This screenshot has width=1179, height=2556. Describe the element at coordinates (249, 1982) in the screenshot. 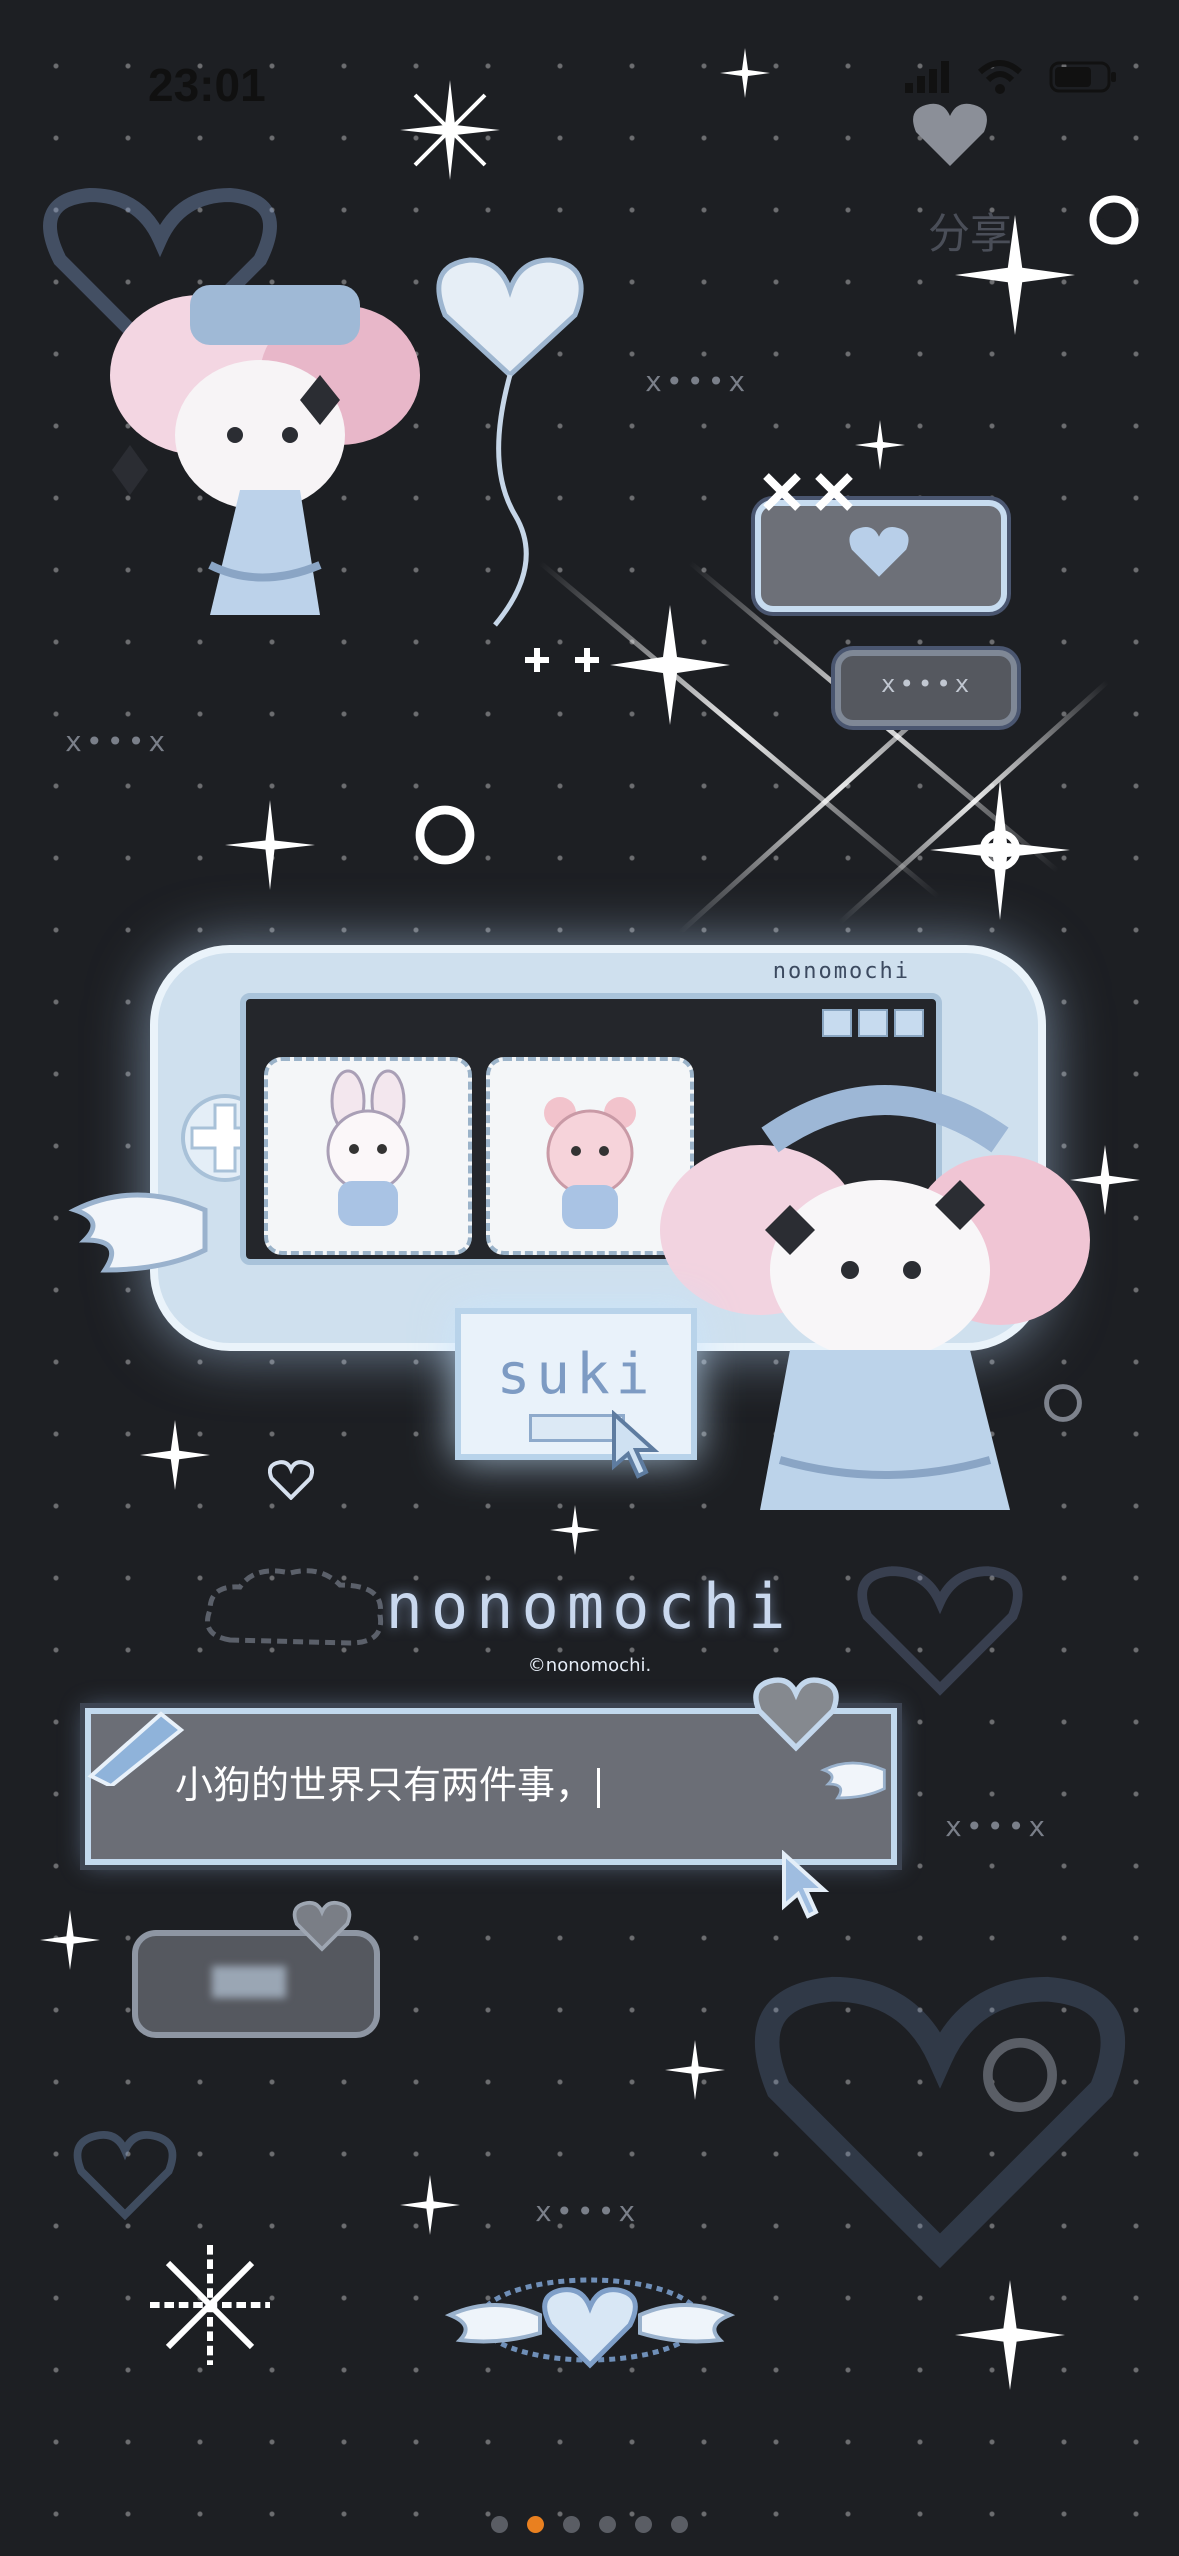

I see `blurred-content` at that location.